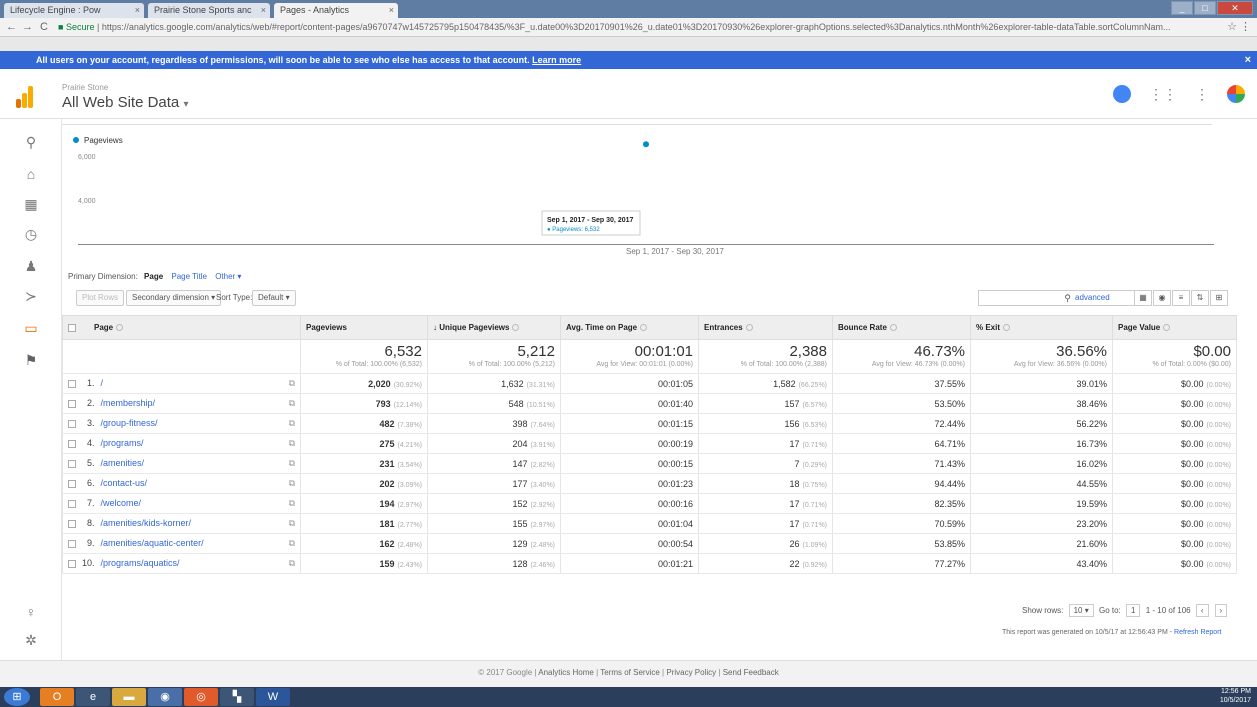 The image size is (1257, 707). Describe the element at coordinates (273, 697) in the screenshot. I see `word-taskbar-icon: W` at that location.